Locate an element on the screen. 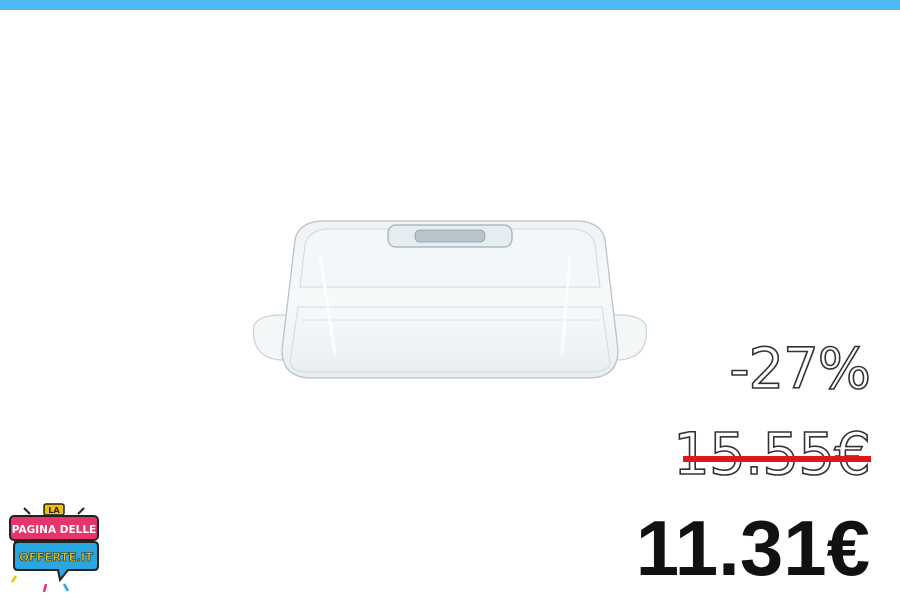 This screenshot has height=600, width=900. svg-text: LA is located at coordinates (54, 510).